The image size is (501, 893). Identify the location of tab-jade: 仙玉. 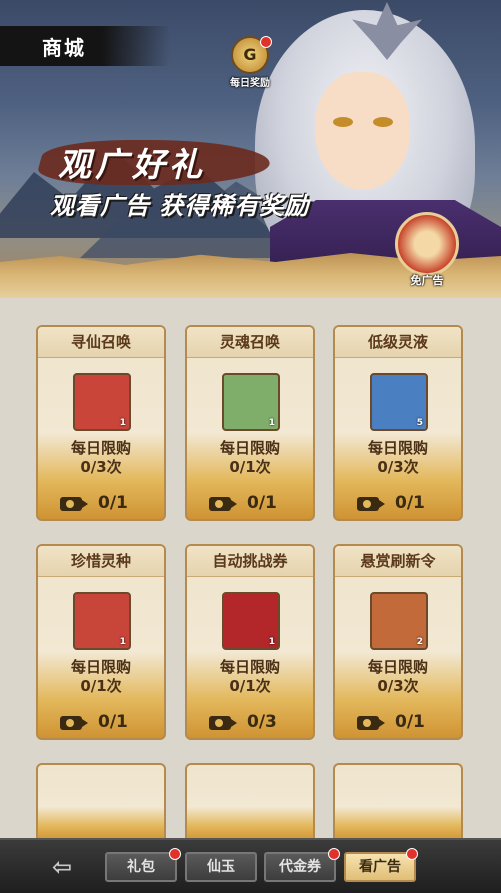
(221, 867).